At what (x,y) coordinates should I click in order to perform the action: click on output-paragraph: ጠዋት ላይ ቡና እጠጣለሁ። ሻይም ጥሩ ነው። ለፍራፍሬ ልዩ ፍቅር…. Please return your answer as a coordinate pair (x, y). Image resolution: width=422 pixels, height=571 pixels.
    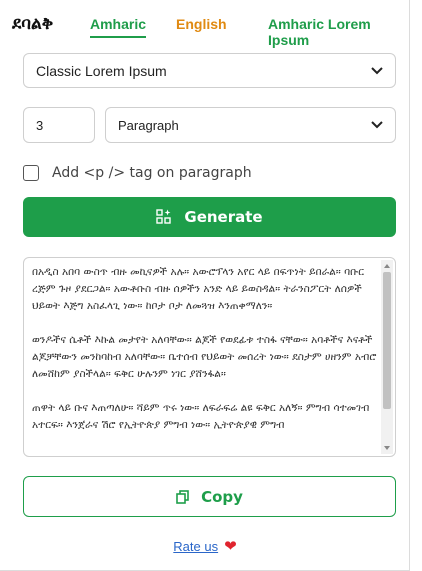
    Looking at the image, I should click on (201, 416).